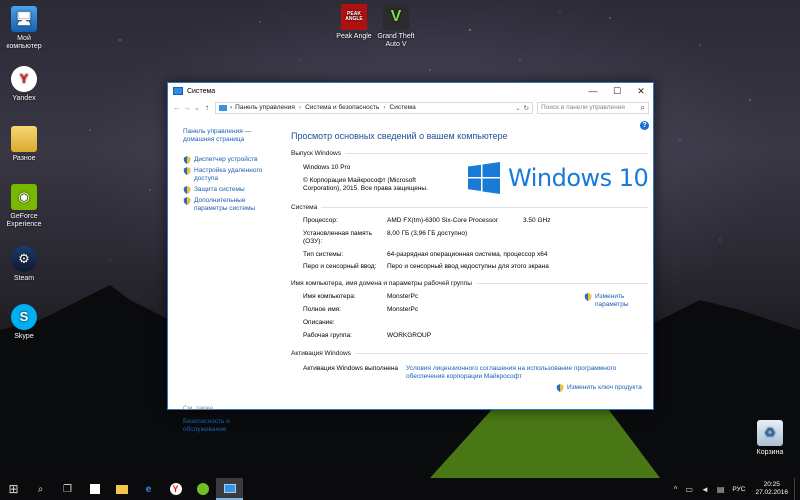 The width and height of the screenshot is (800, 500). What do you see at coordinates (593, 91) in the screenshot?
I see `minimize-button: —` at bounding box center [593, 91].